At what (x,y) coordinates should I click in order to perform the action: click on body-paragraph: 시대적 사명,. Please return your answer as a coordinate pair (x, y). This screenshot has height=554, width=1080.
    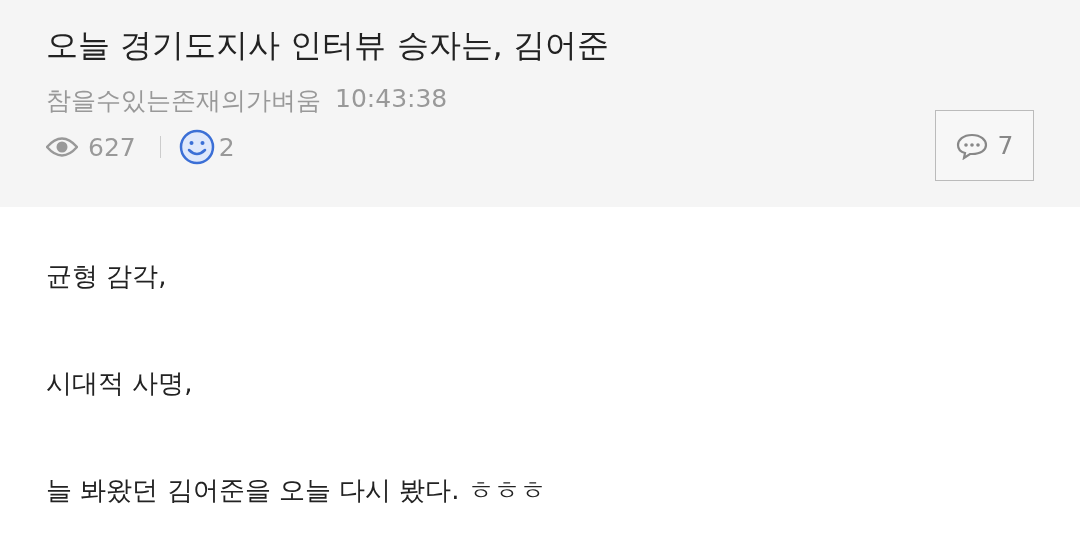
    Looking at the image, I should click on (120, 383).